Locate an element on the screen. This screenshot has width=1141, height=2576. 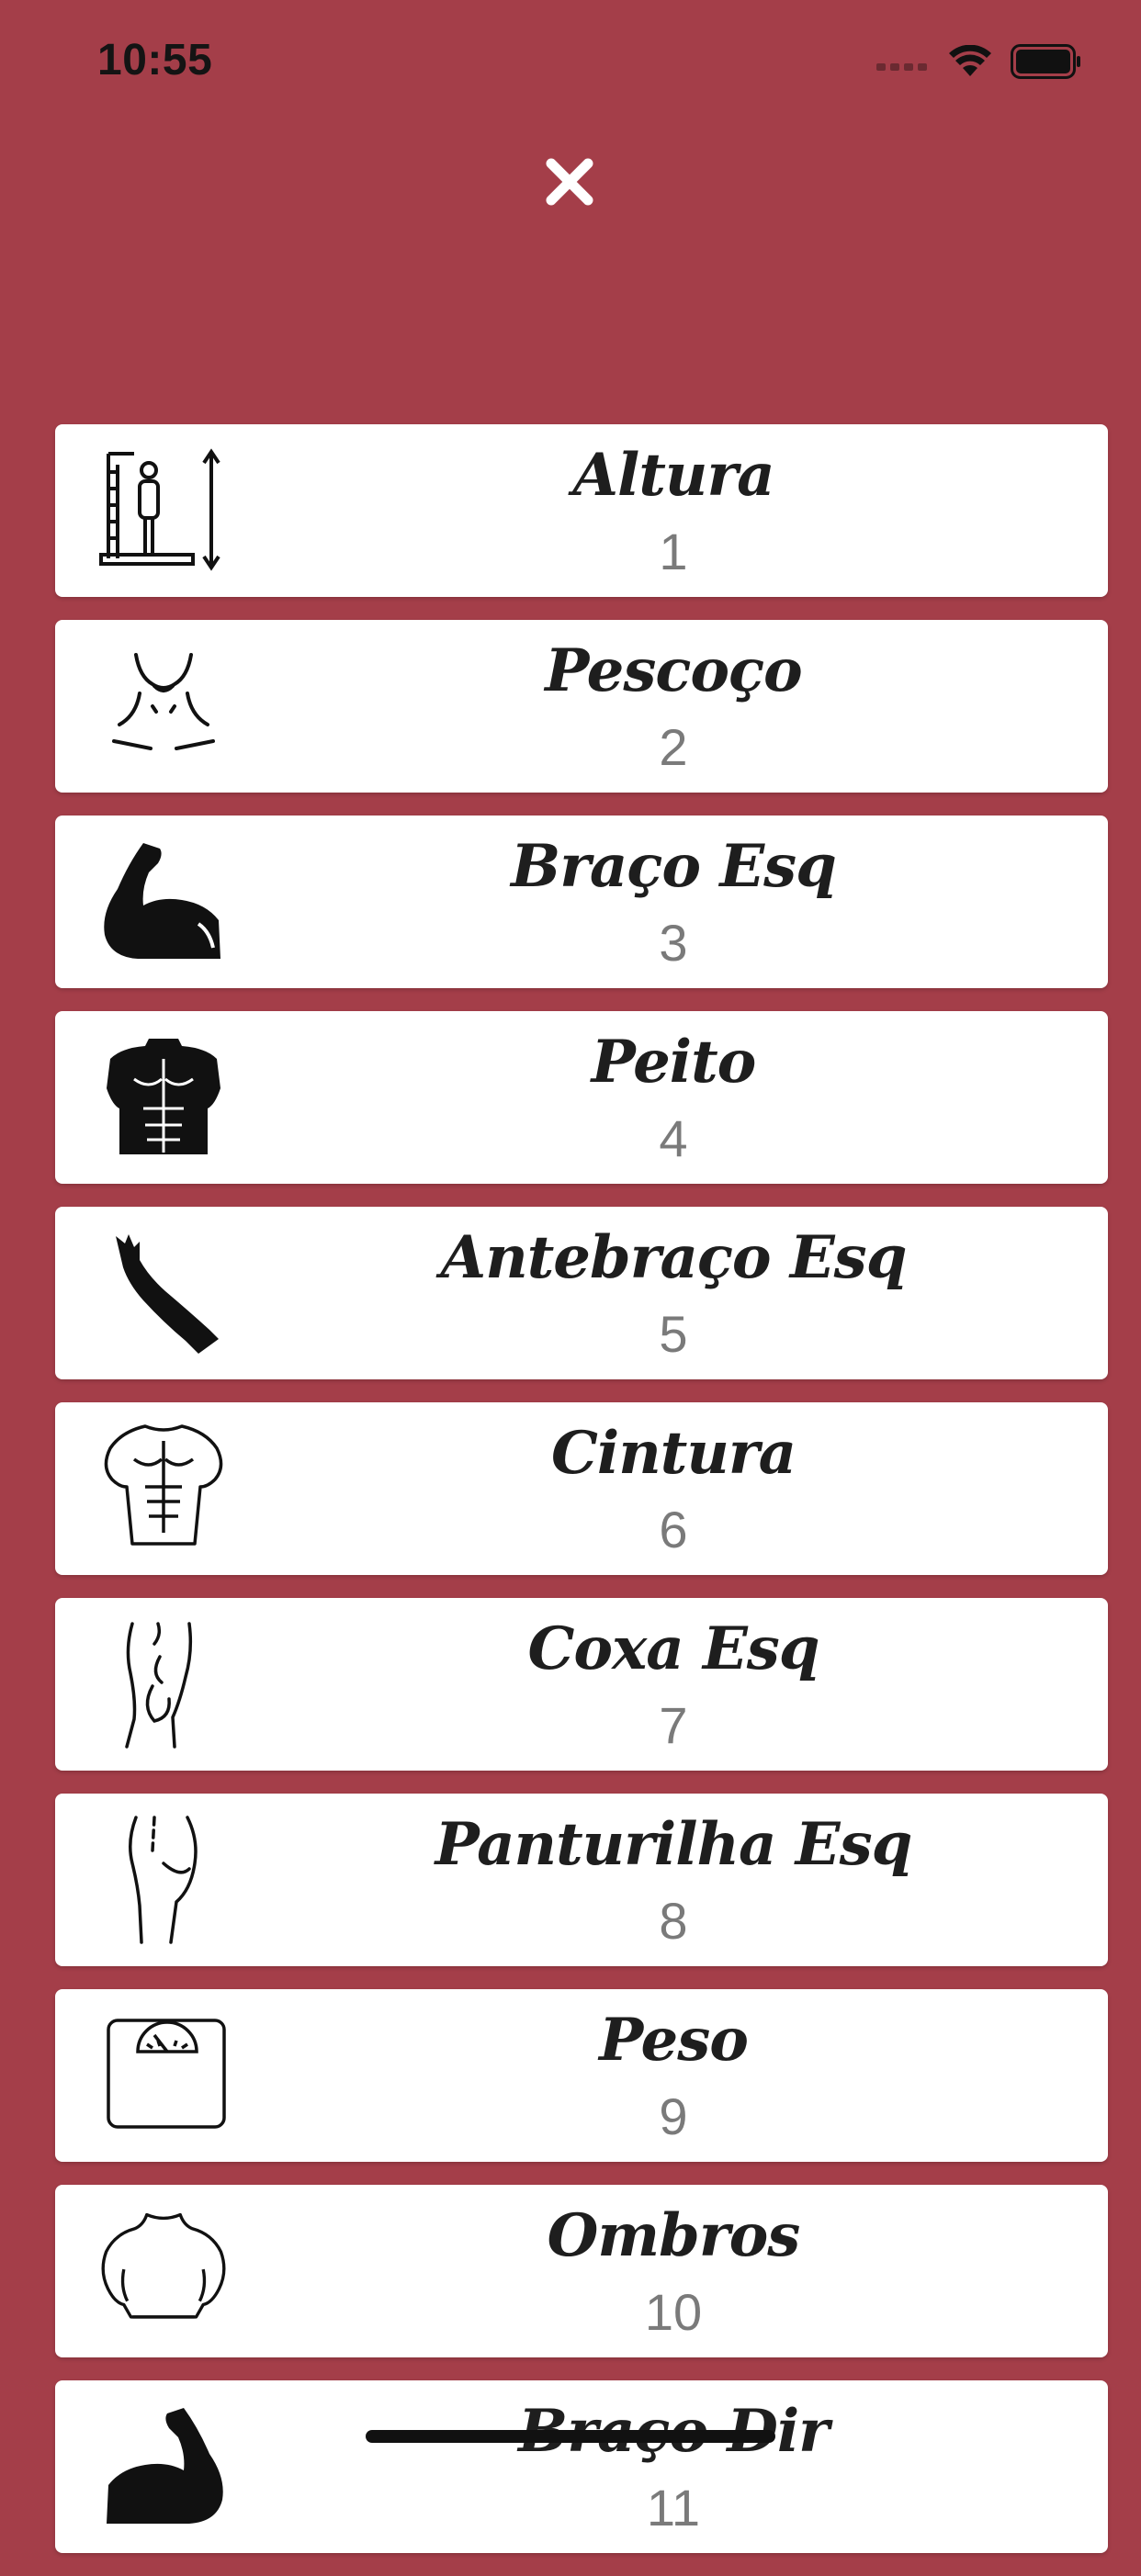
item-number: 8 is located at coordinates (673, 1921).